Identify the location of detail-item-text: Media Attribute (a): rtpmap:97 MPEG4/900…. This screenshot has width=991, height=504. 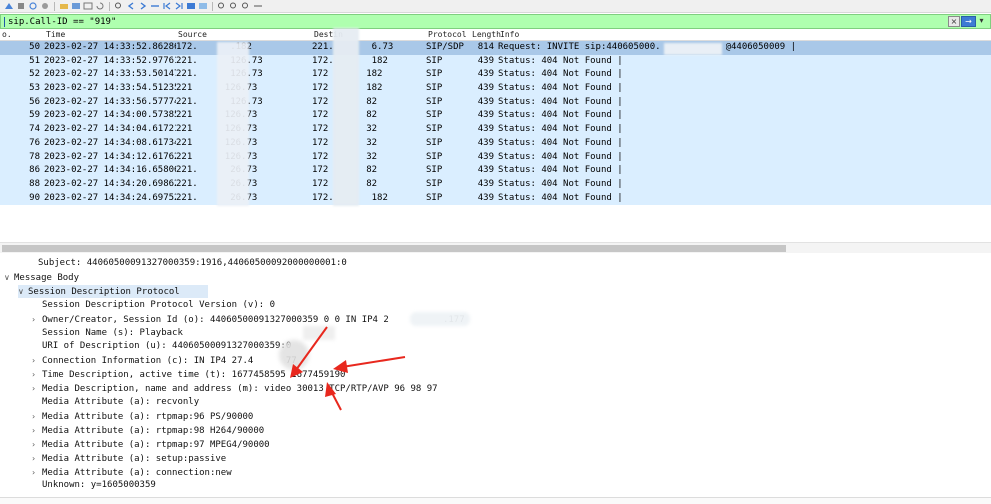
(156, 444).